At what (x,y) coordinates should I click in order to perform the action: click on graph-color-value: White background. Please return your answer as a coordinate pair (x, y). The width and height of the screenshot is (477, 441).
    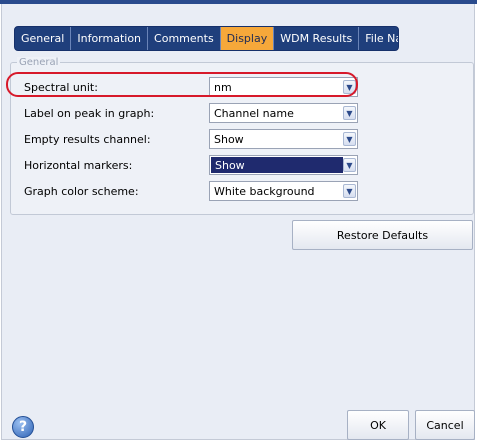
    Looking at the image, I should click on (264, 191).